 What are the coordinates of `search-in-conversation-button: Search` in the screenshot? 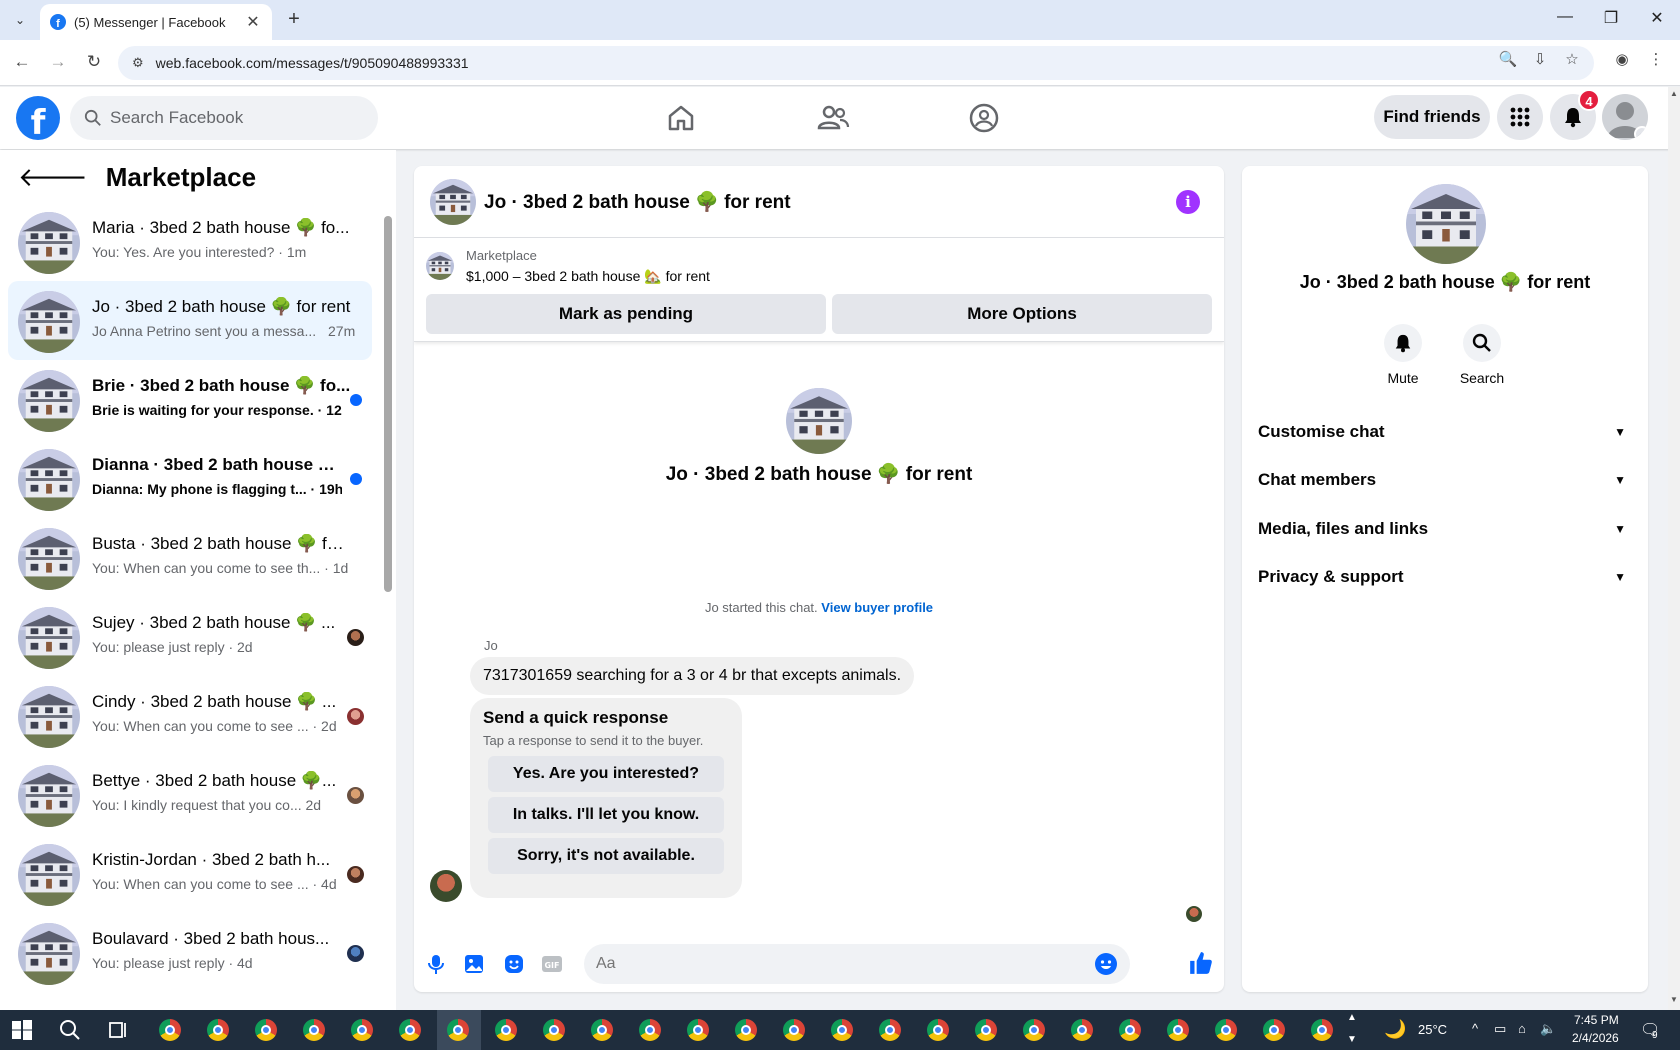 It's located at (1482, 355).